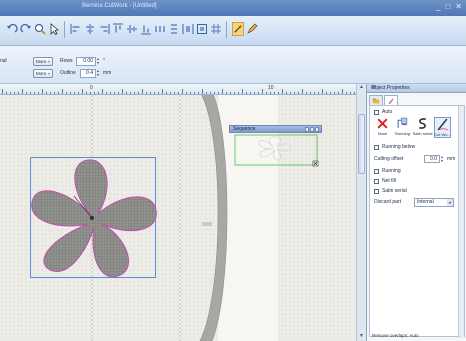 This screenshot has width=466, height=341. Describe the element at coordinates (68, 73) in the screenshot. I see `outline-label: Outline` at that location.